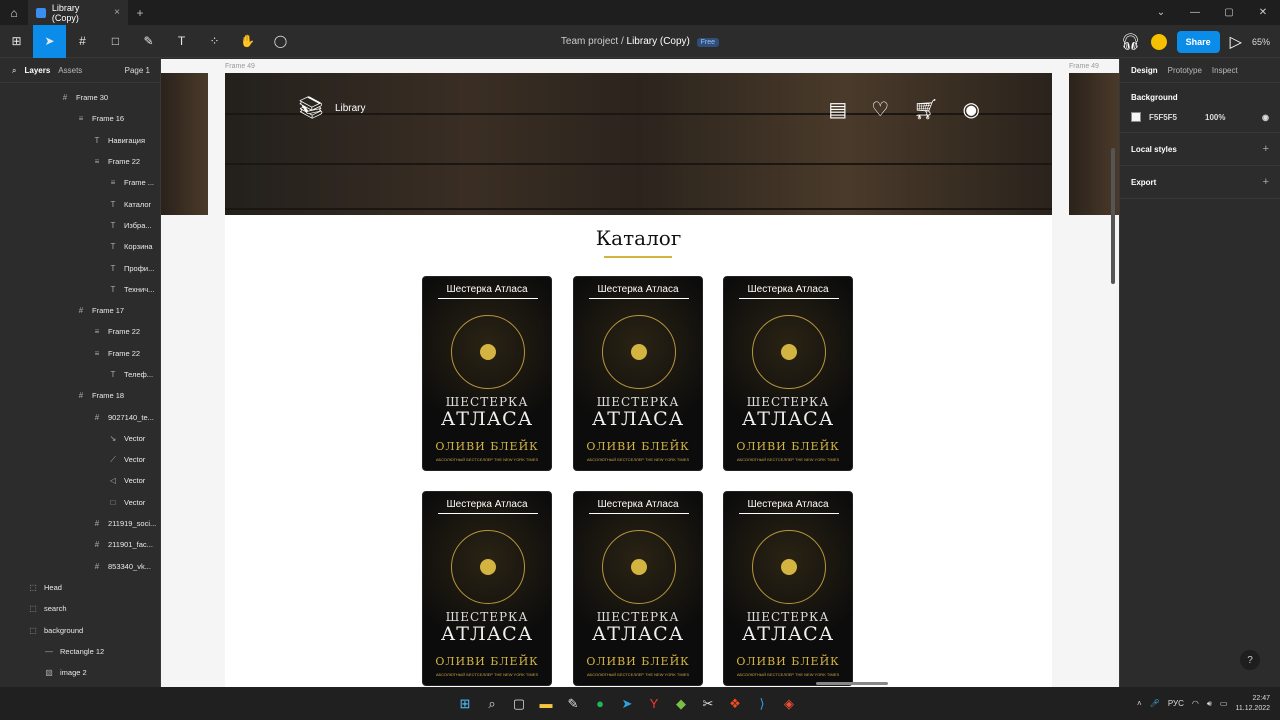 This screenshot has width=1280, height=720. Describe the element at coordinates (1155, 703) in the screenshot. I see `mic-icon: 🎤︎` at that location.